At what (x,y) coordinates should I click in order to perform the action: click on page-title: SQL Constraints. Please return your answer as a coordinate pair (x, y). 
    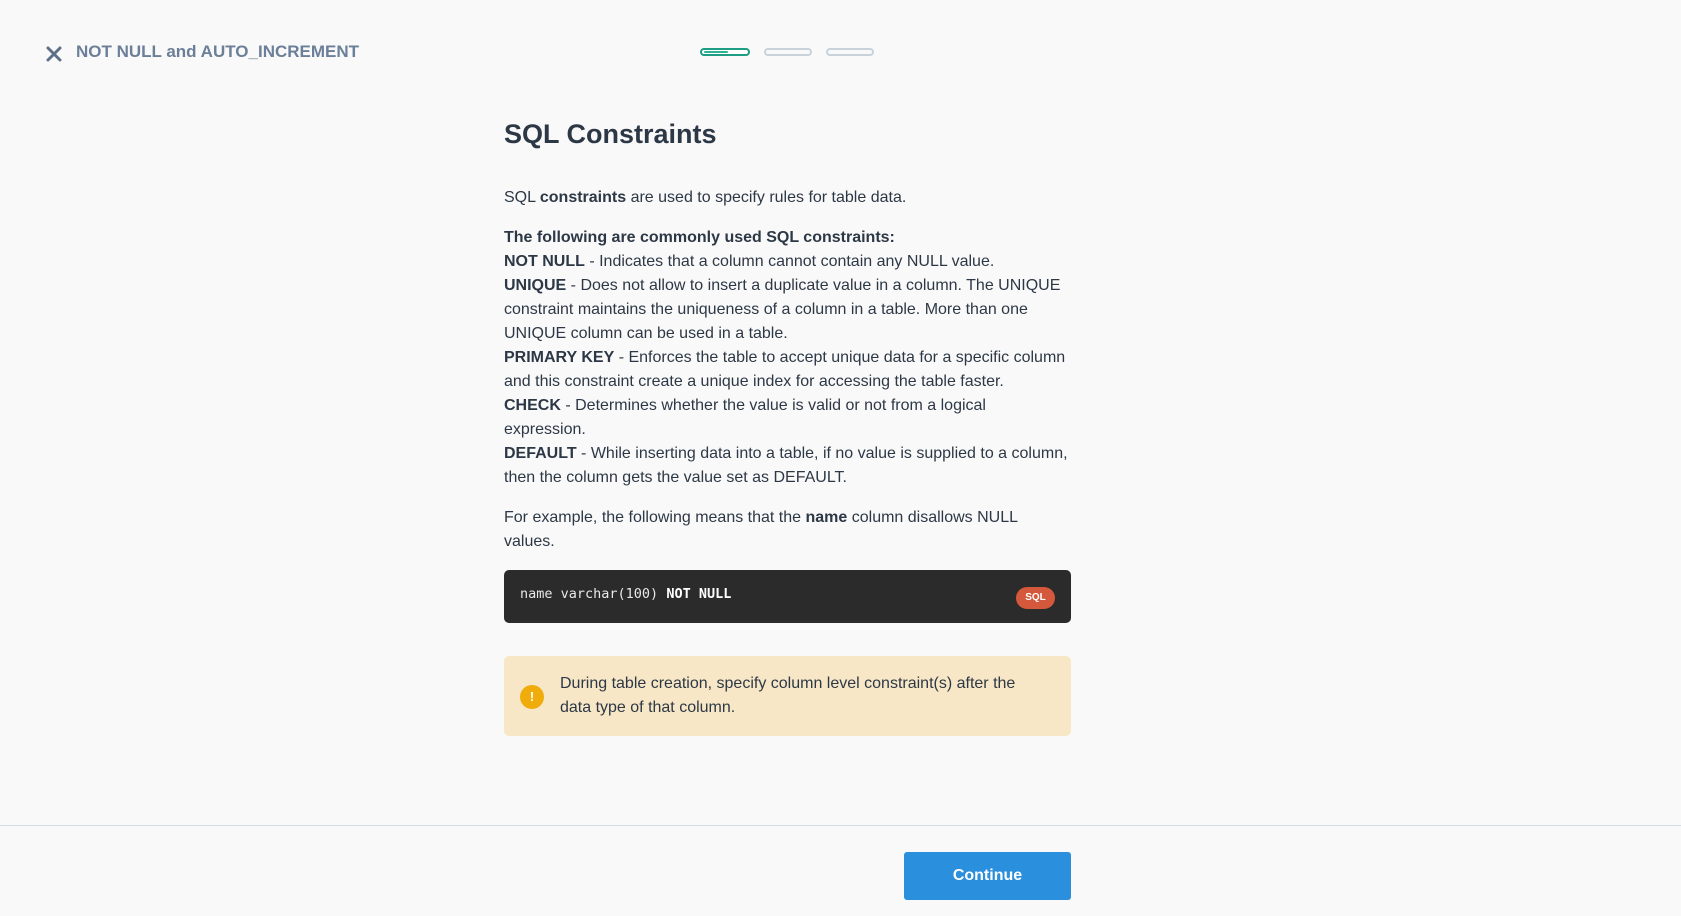
    Looking at the image, I should click on (610, 134).